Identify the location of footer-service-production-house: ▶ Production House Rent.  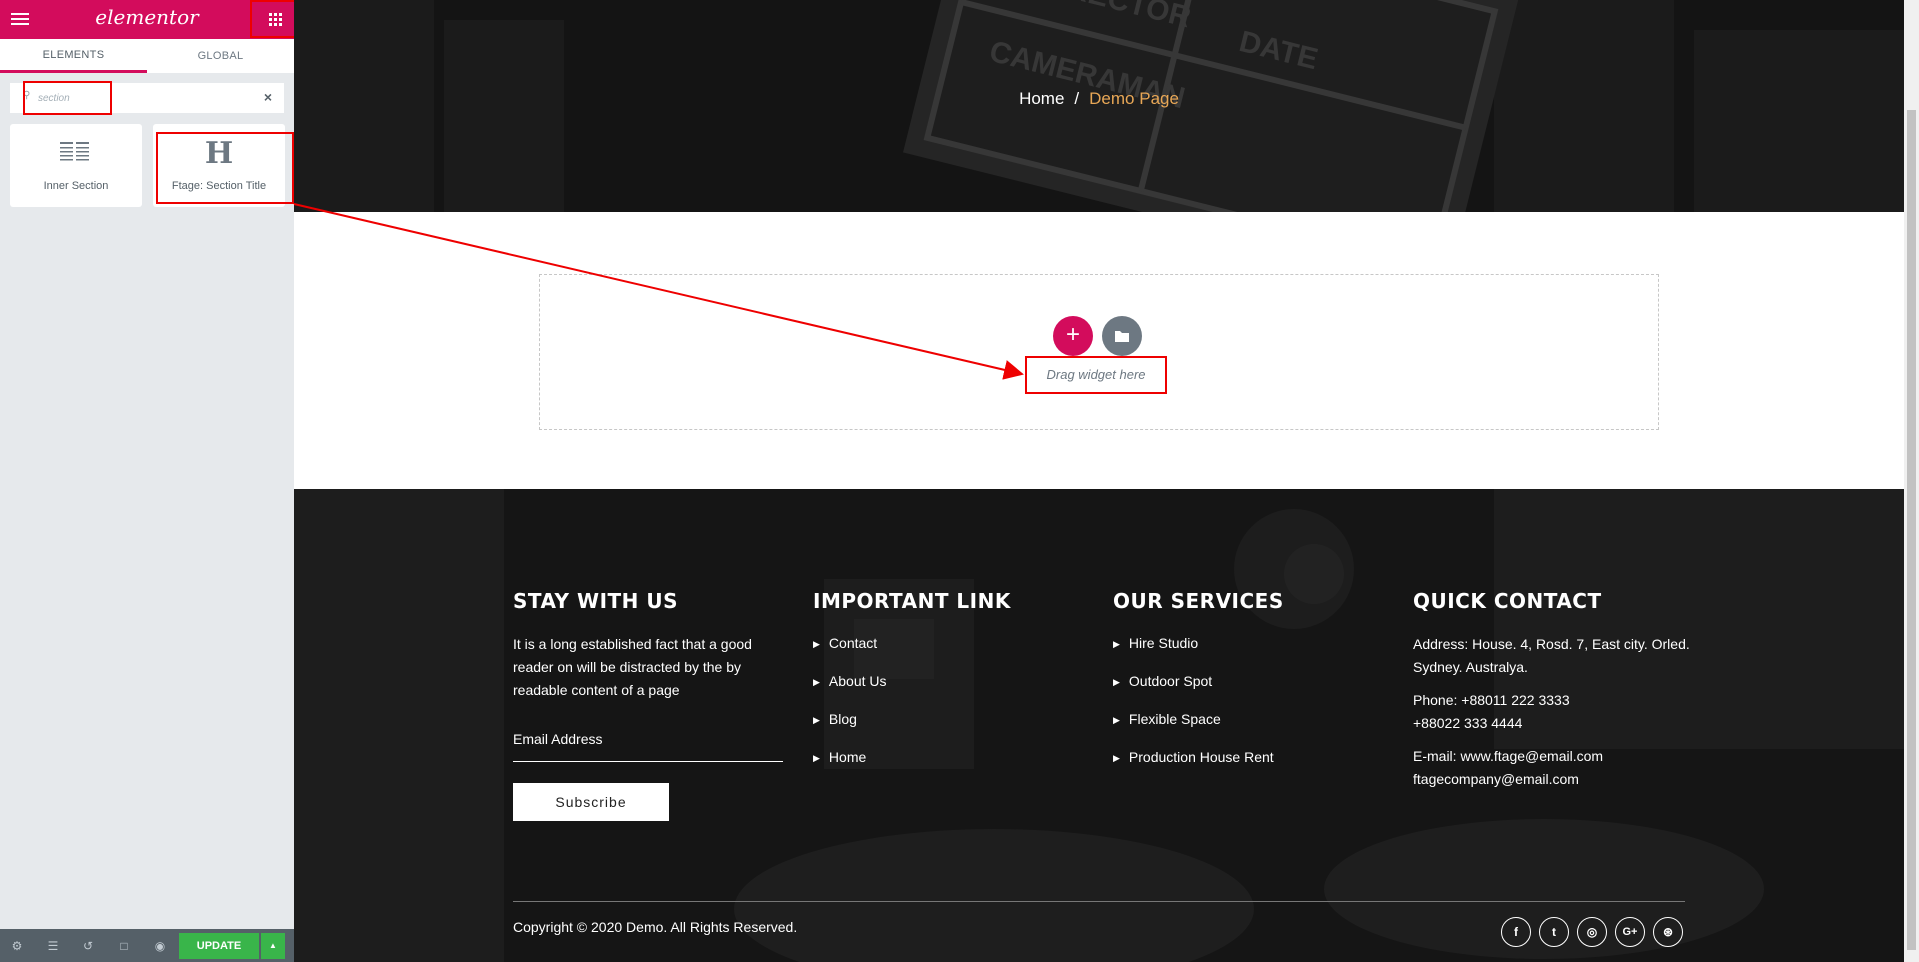
(1248, 768).